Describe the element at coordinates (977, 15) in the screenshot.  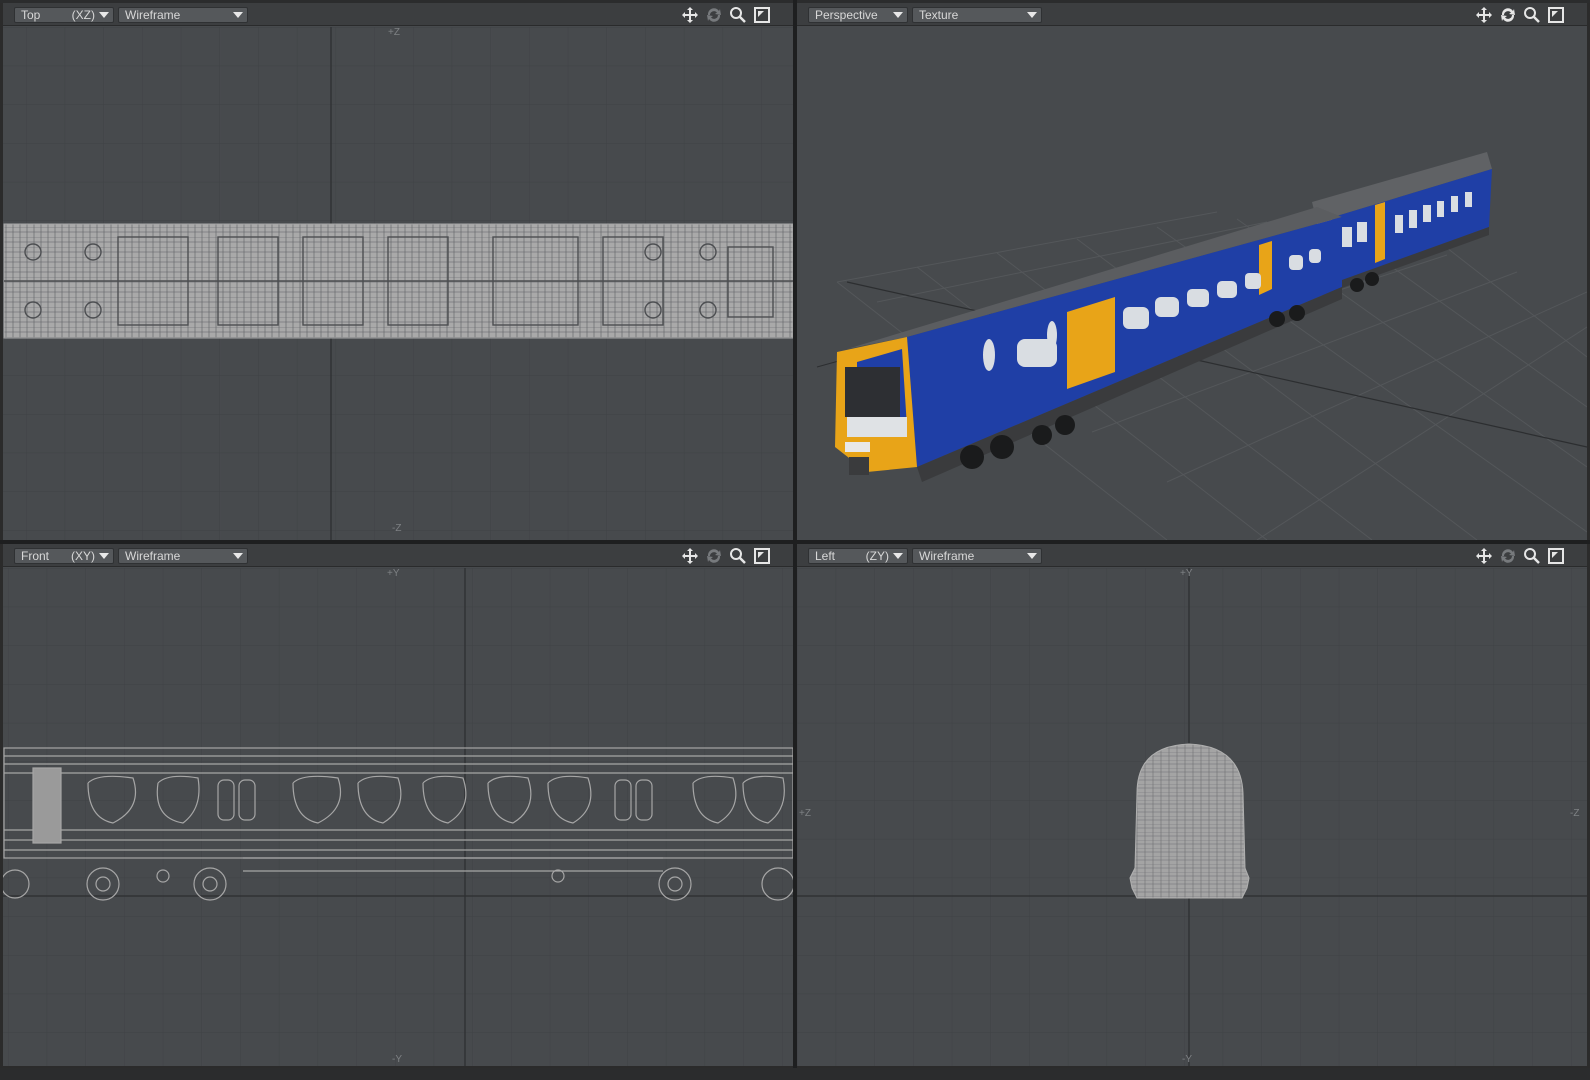
I see `shading-select: Texture` at that location.